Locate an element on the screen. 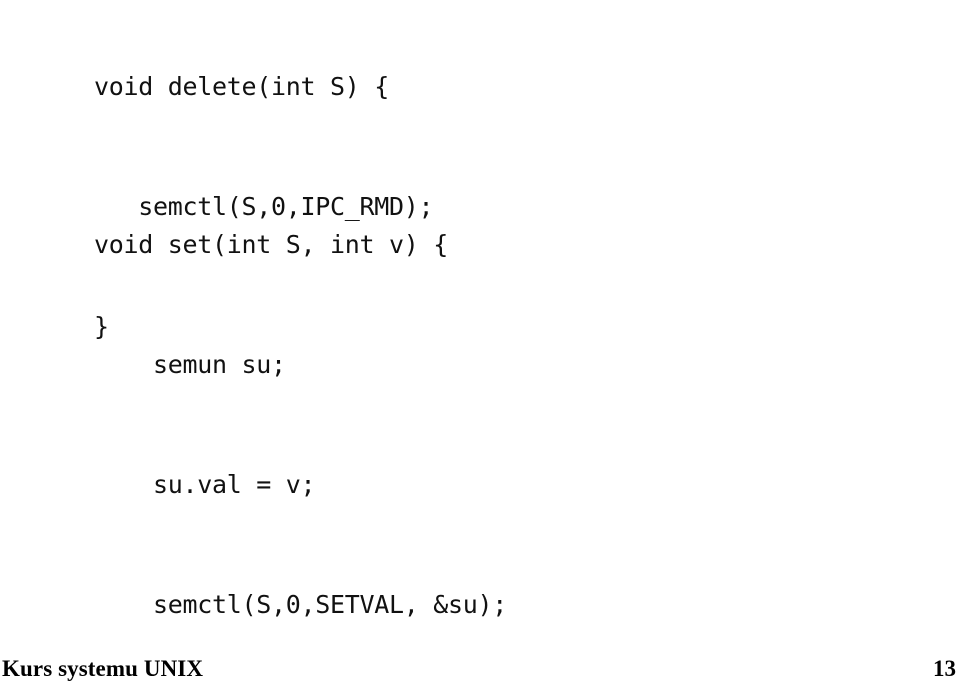 This screenshot has width=960, height=686. footer-course-title: Kurs systemu UNIX is located at coordinates (103, 668).